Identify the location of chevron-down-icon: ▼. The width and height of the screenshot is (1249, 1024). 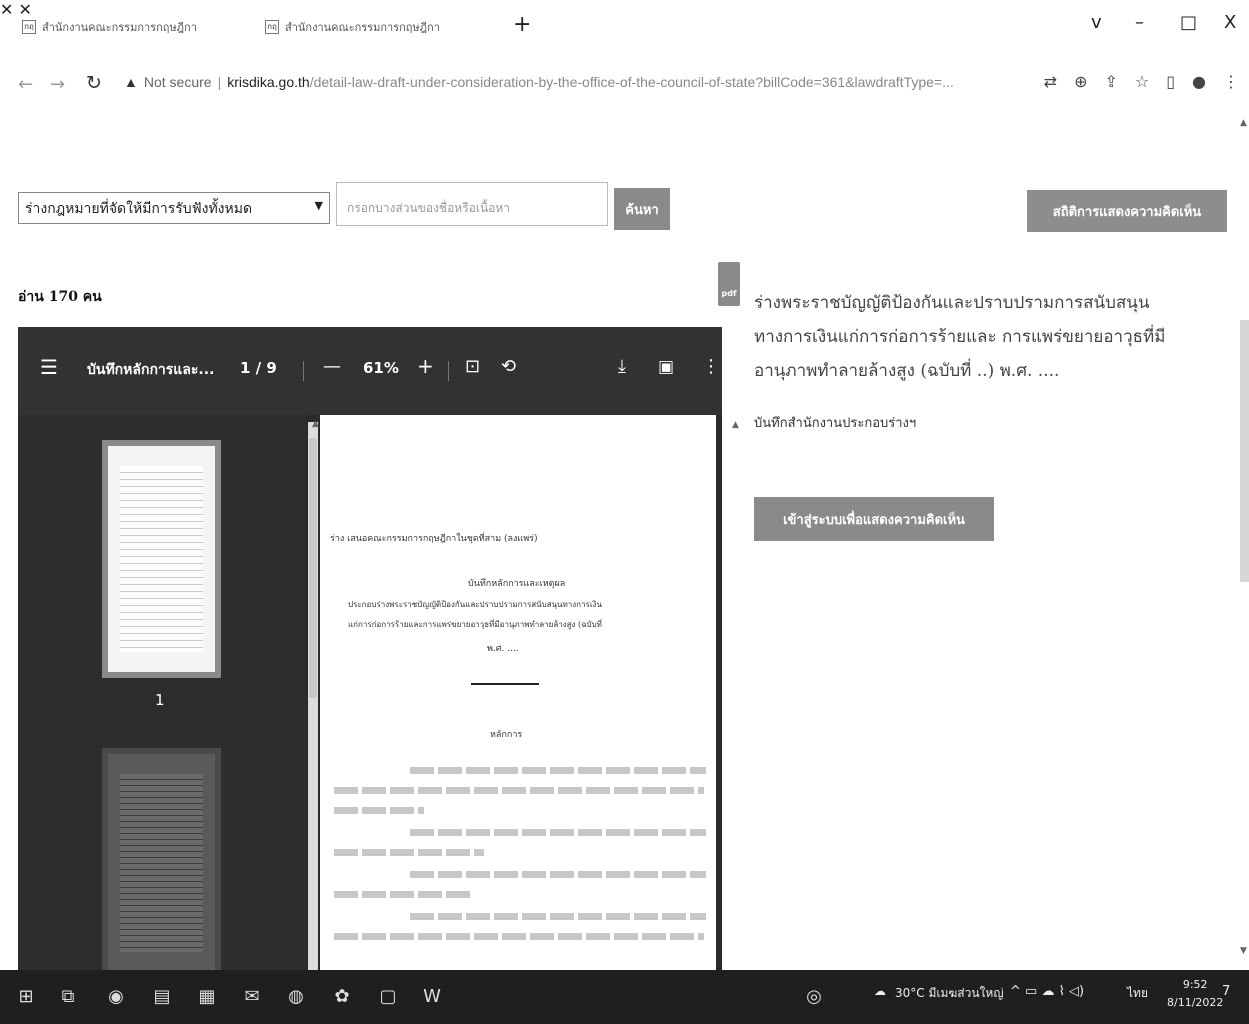
(318, 205).